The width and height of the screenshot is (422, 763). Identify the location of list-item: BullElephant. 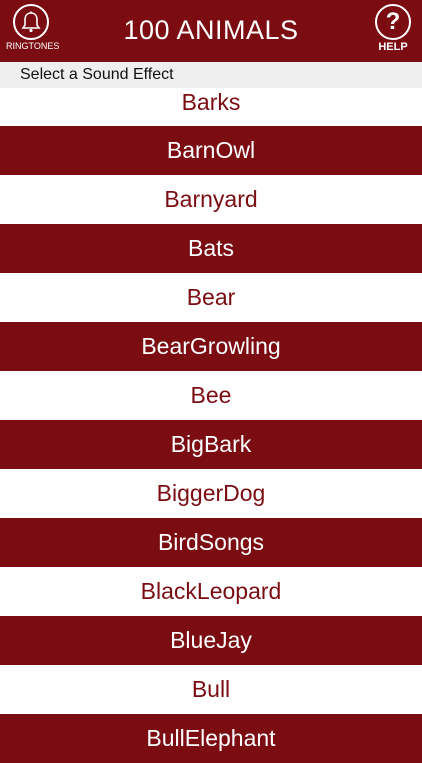
(211, 738).